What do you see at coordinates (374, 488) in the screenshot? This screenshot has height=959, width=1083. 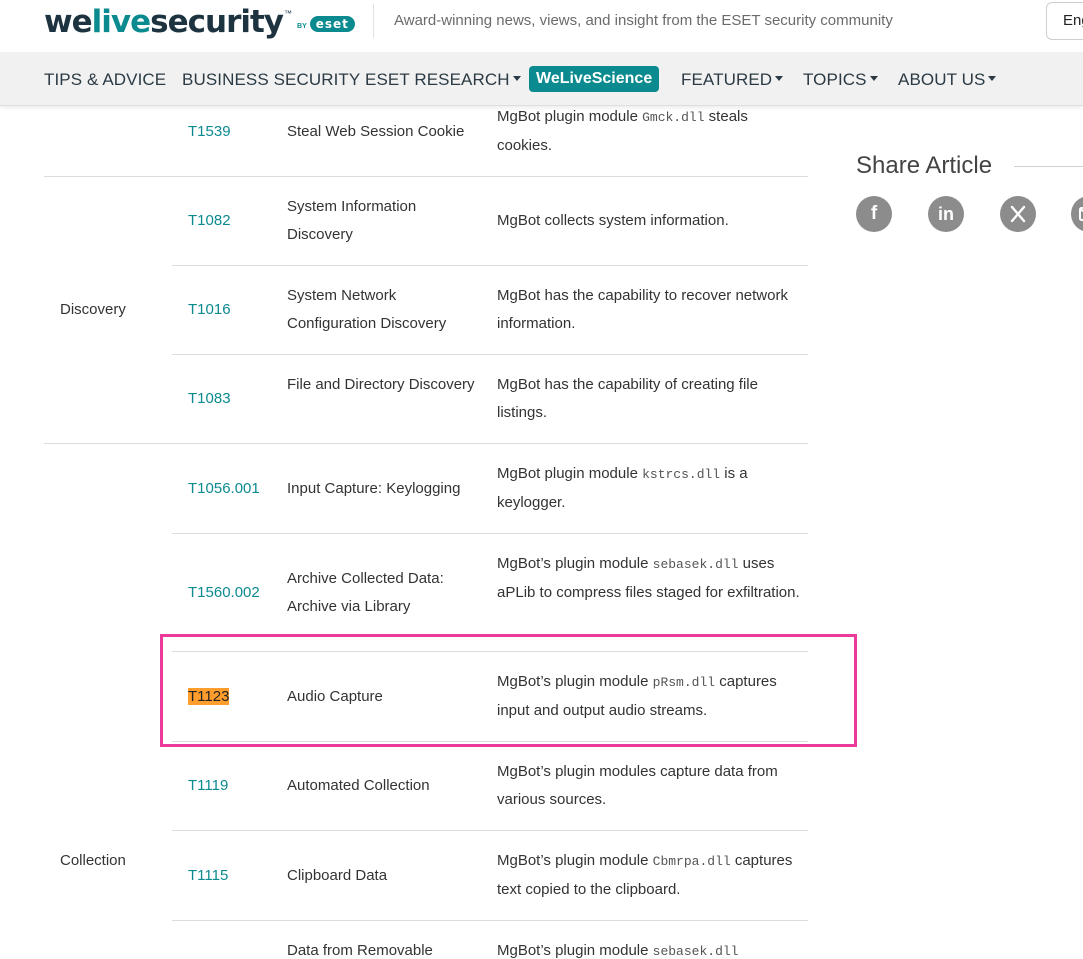 I see `technique-name: Input Capture: Keylogging` at bounding box center [374, 488].